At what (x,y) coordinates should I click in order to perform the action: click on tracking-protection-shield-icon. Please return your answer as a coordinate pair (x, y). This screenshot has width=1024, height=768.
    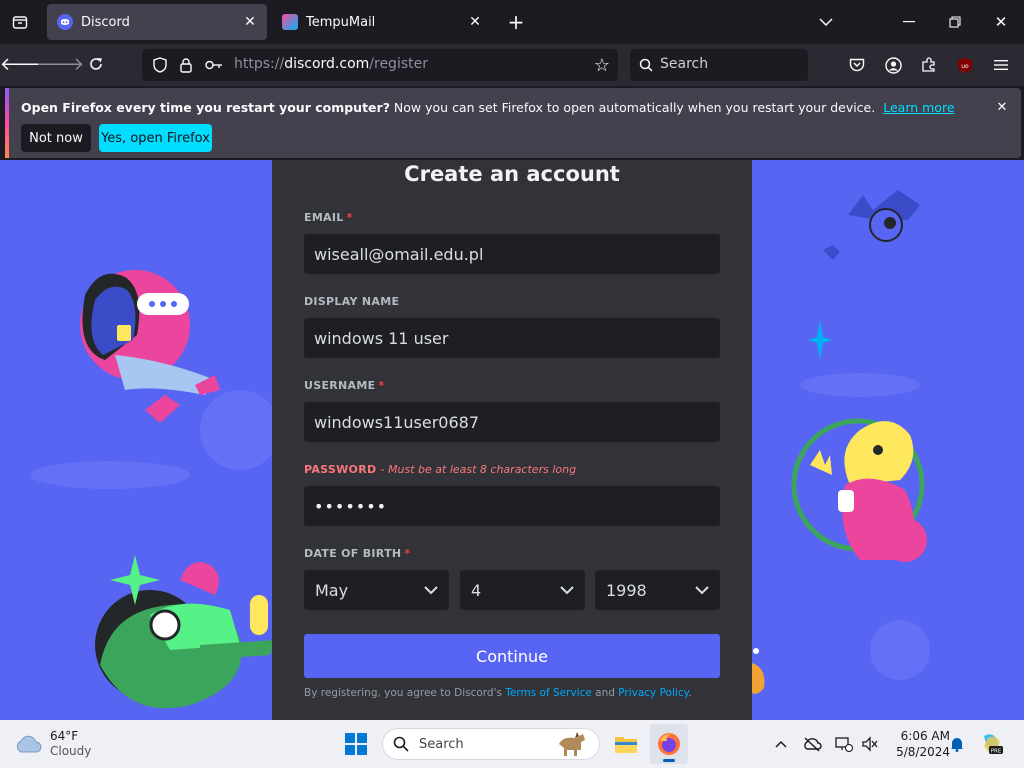
    Looking at the image, I should click on (160, 65).